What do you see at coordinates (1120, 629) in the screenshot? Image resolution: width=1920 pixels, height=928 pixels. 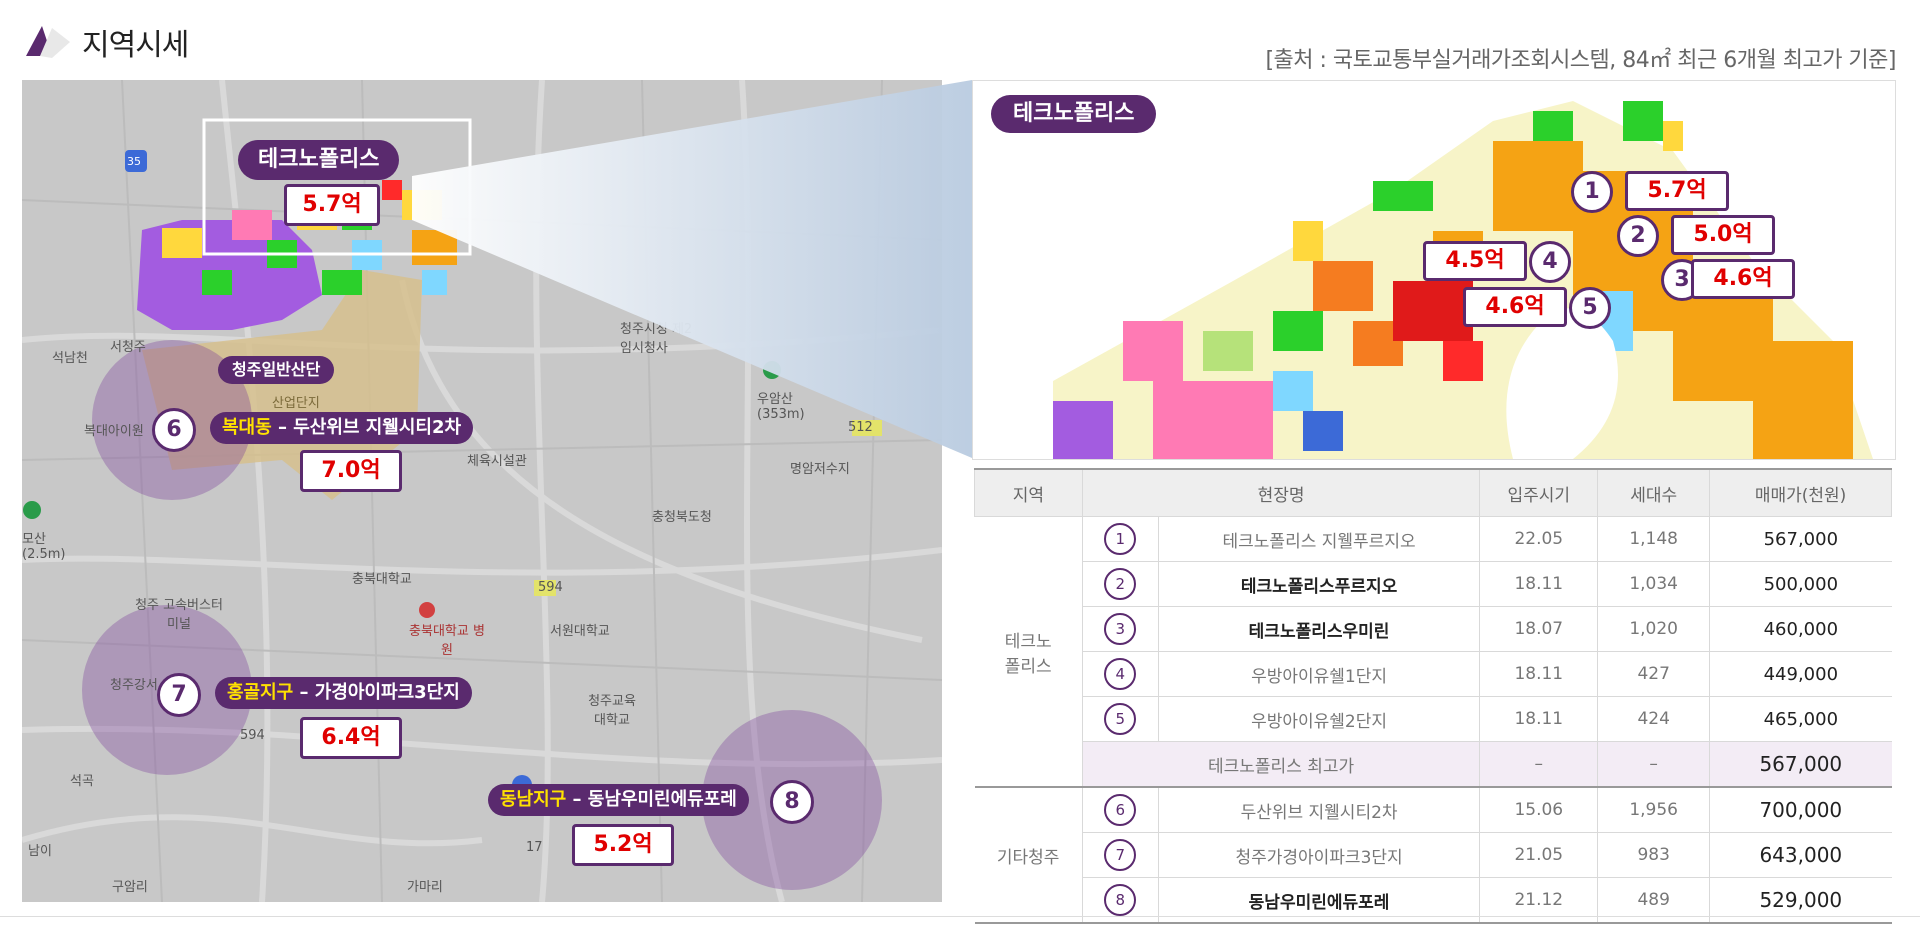 I see `row-number: 3` at bounding box center [1120, 629].